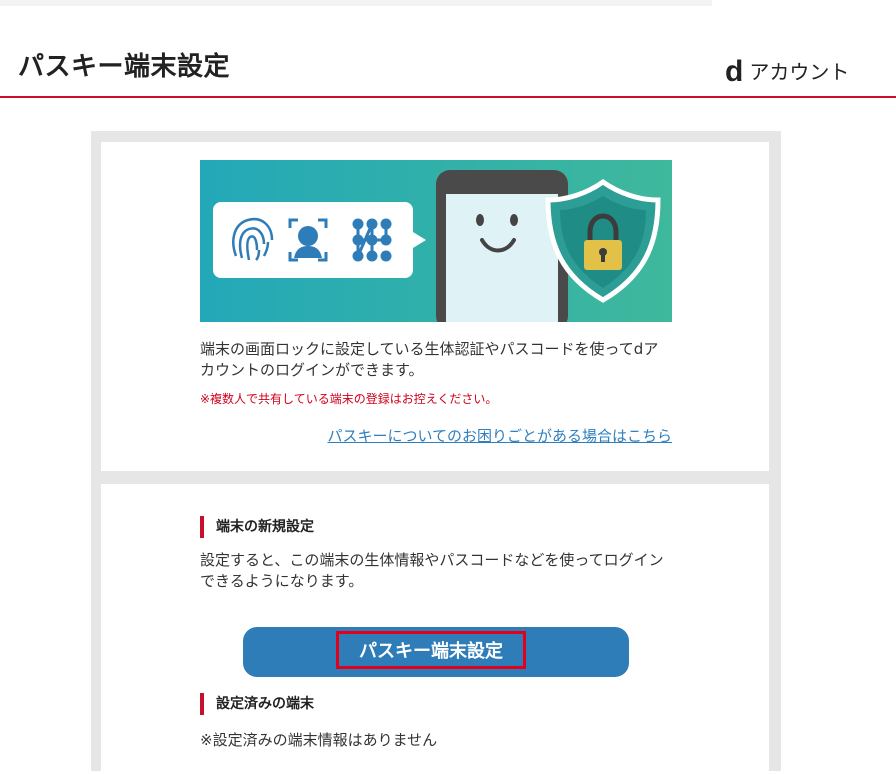  Describe the element at coordinates (257, 527) in the screenshot. I see `new-setup-heading: 端末の新規設定` at that location.